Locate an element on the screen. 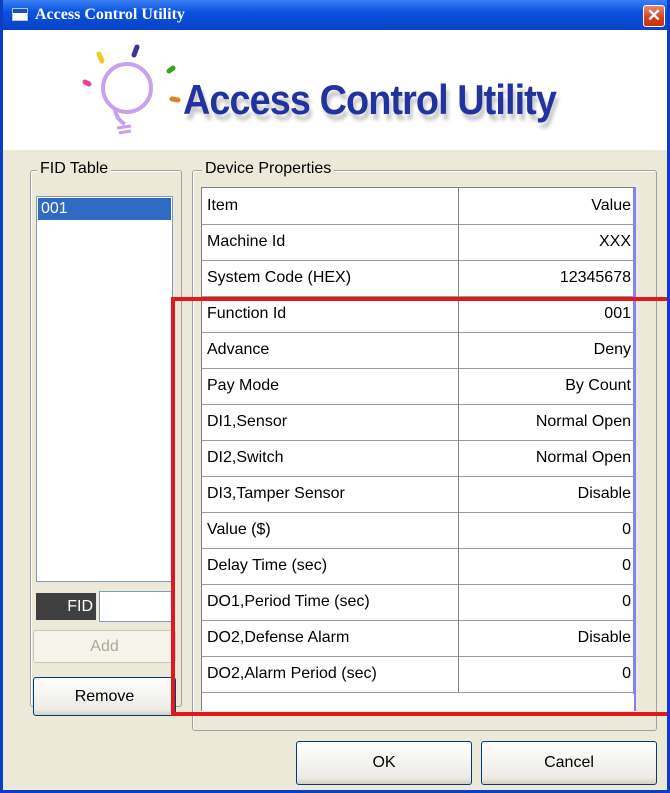 The height and width of the screenshot is (793, 670). add-button: Add is located at coordinates (104, 646).